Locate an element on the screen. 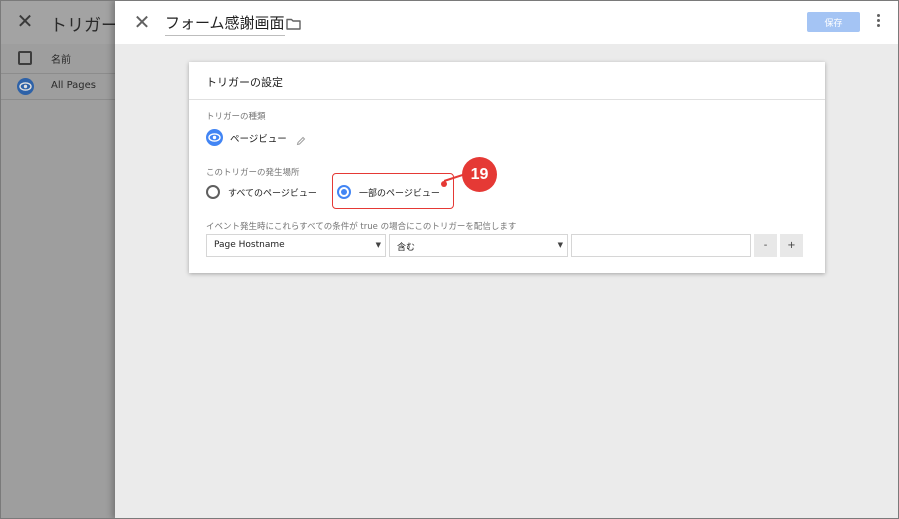 The image size is (899, 519). annotation-highlight-box is located at coordinates (393, 191).